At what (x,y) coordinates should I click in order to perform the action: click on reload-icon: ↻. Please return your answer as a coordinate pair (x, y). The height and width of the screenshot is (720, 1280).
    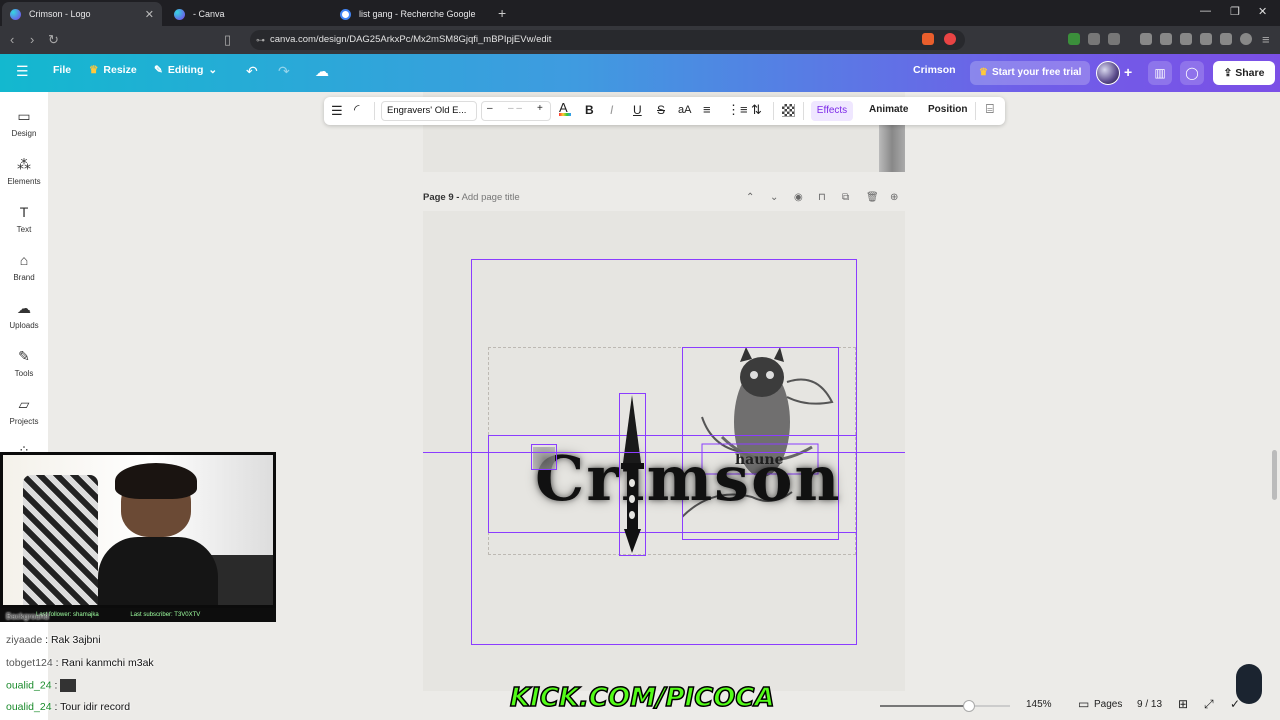
    Looking at the image, I should click on (53, 40).